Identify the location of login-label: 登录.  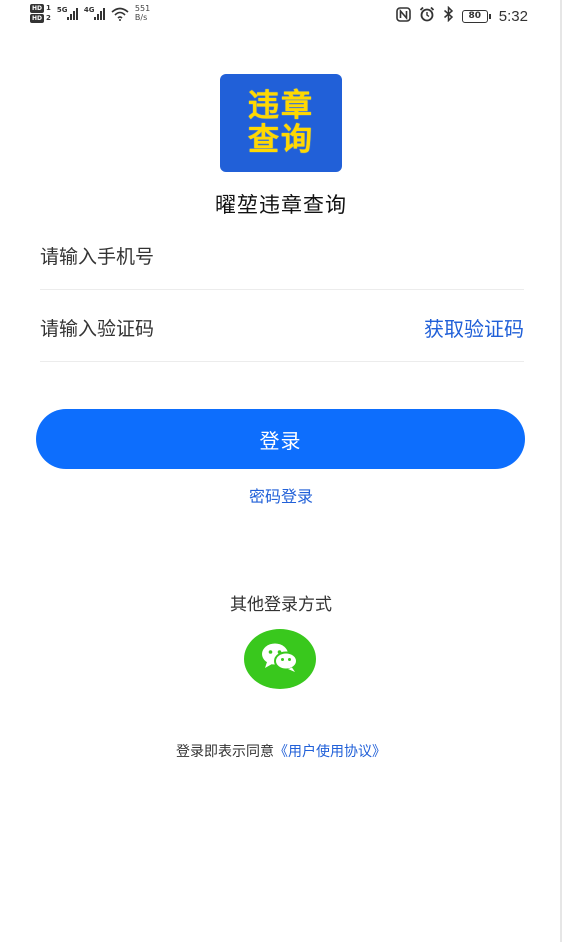
(280, 440).